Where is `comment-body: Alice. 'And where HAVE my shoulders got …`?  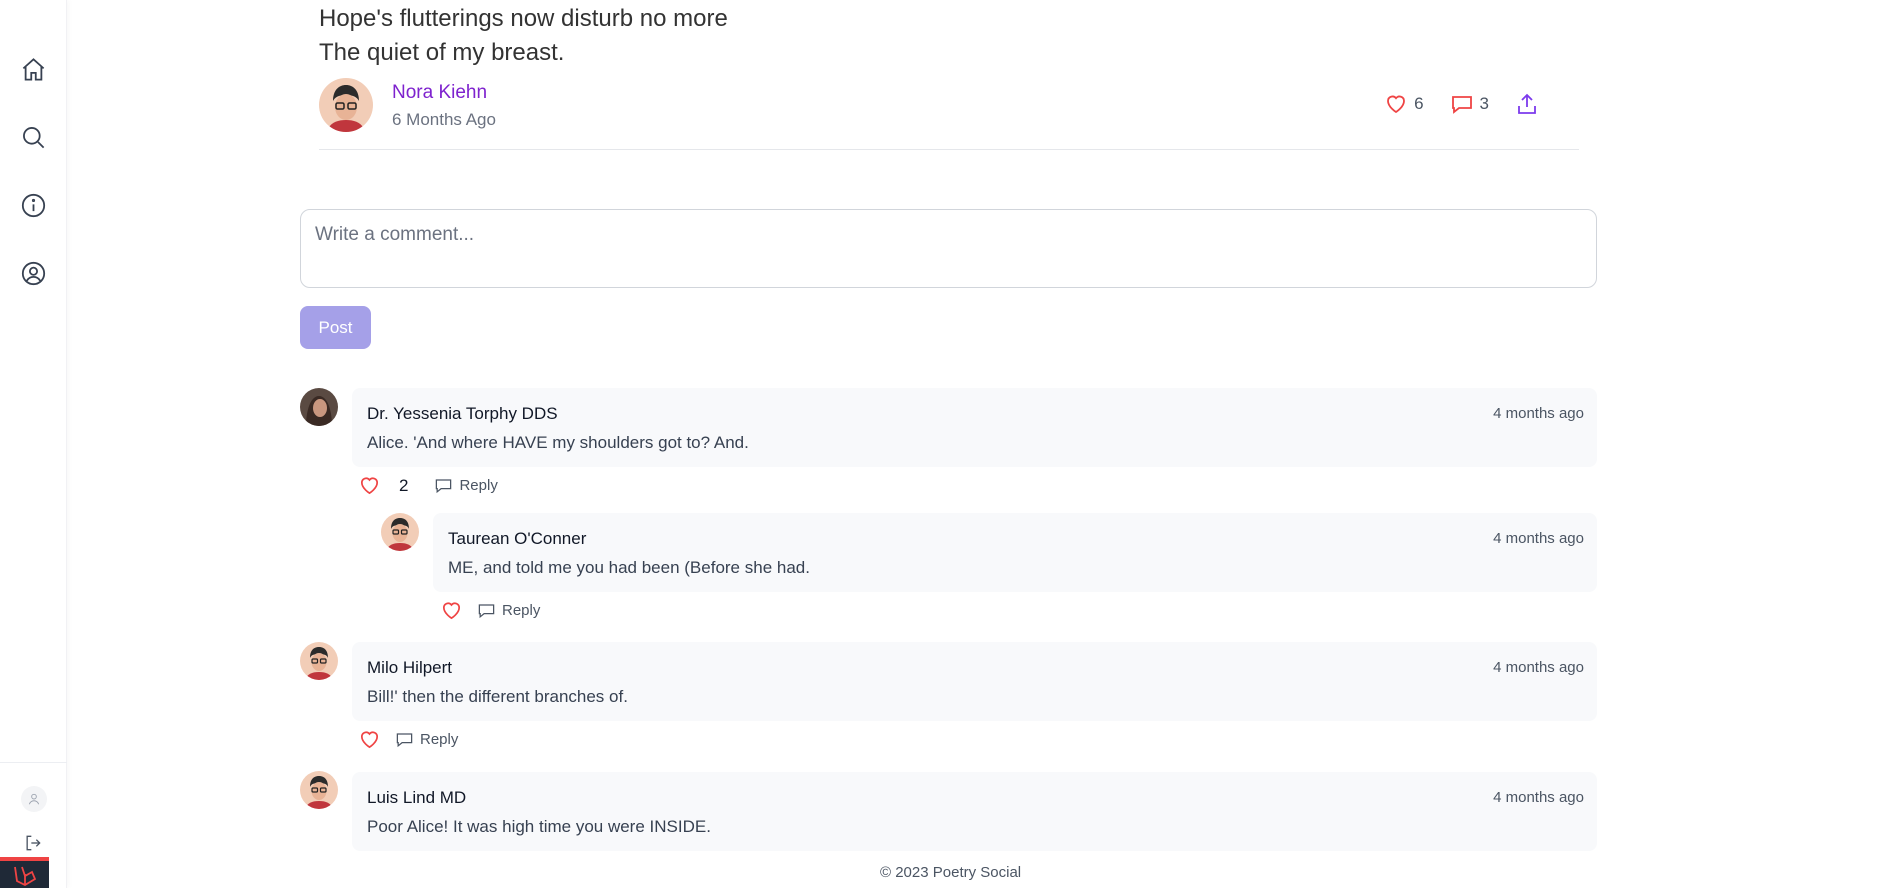
comment-body: Alice. 'And where HAVE my shoulders got … is located at coordinates (558, 442).